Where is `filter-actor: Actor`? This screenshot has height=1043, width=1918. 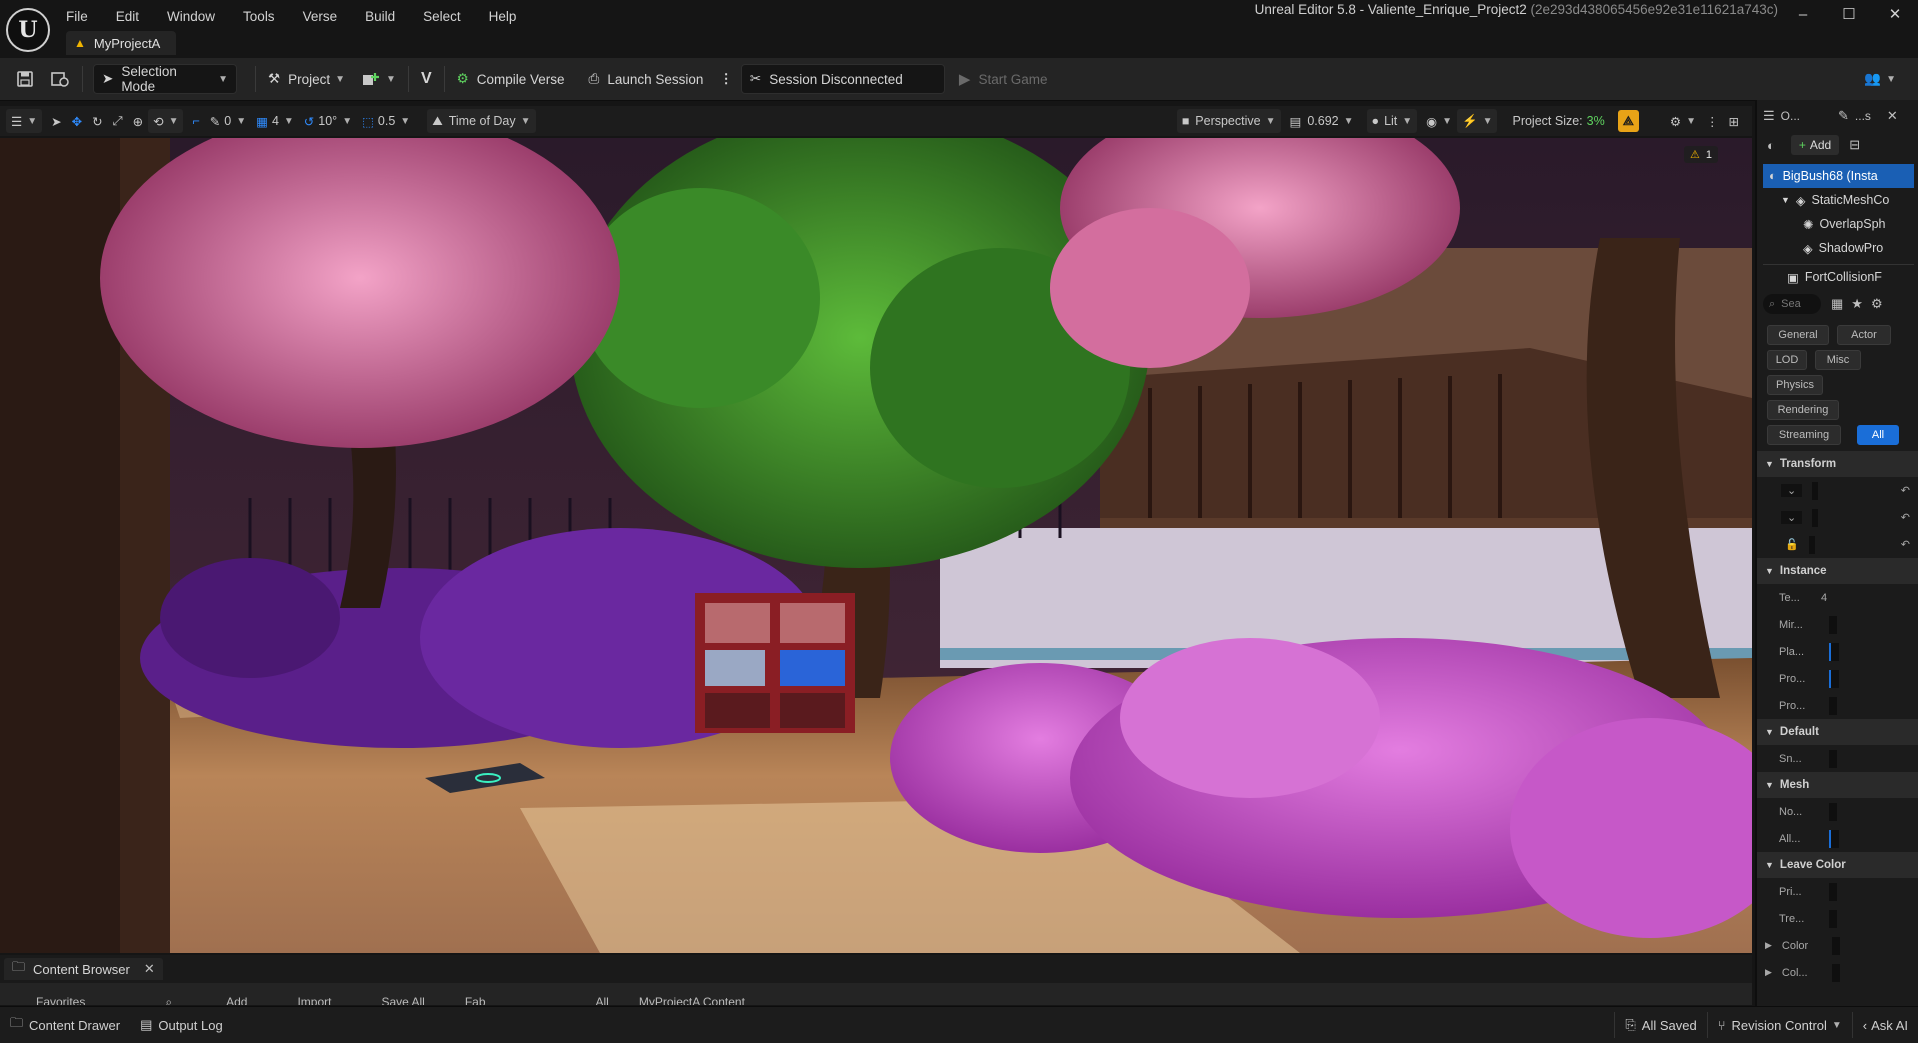
filter-actor: Actor is located at coordinates (1864, 335).